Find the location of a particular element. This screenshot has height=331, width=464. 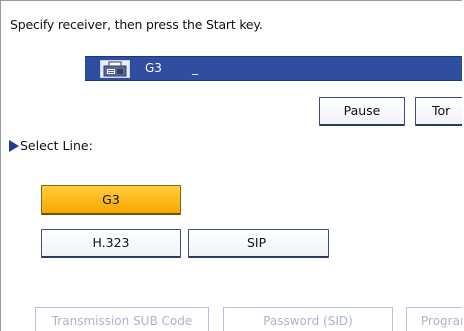

pause-button: Pause is located at coordinates (362, 111).